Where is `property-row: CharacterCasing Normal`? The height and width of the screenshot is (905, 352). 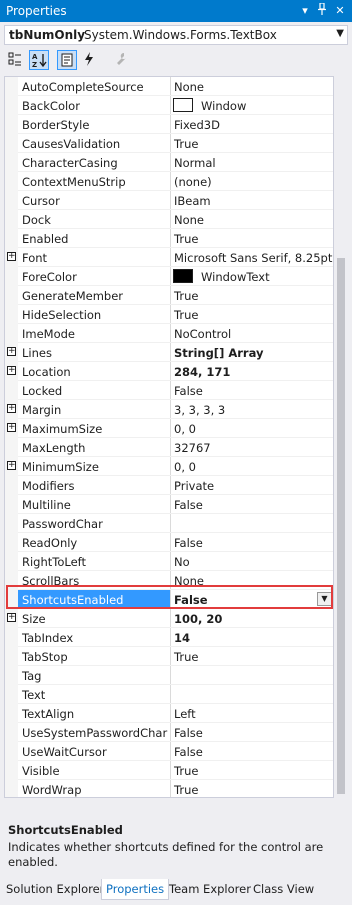 property-row: CharacterCasing Normal is located at coordinates (169, 162).